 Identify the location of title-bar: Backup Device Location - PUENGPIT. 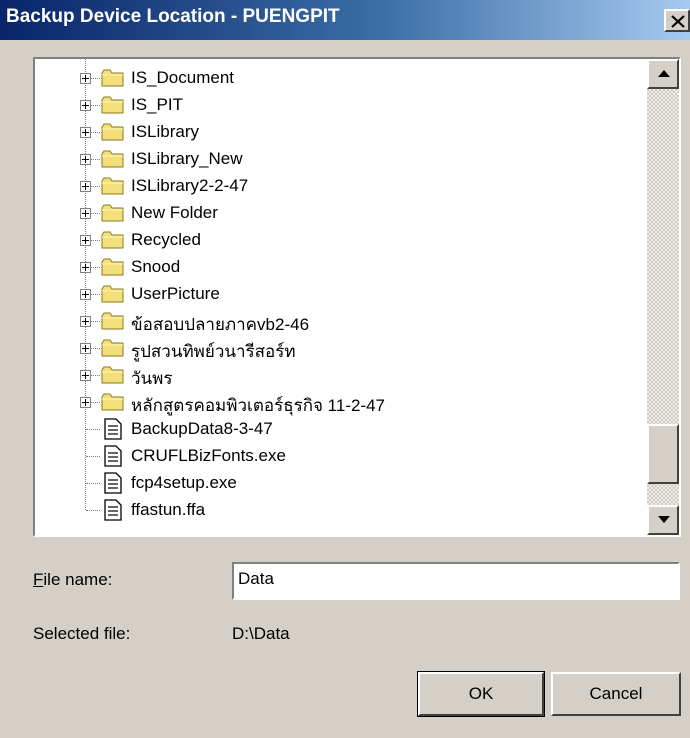
(345, 20).